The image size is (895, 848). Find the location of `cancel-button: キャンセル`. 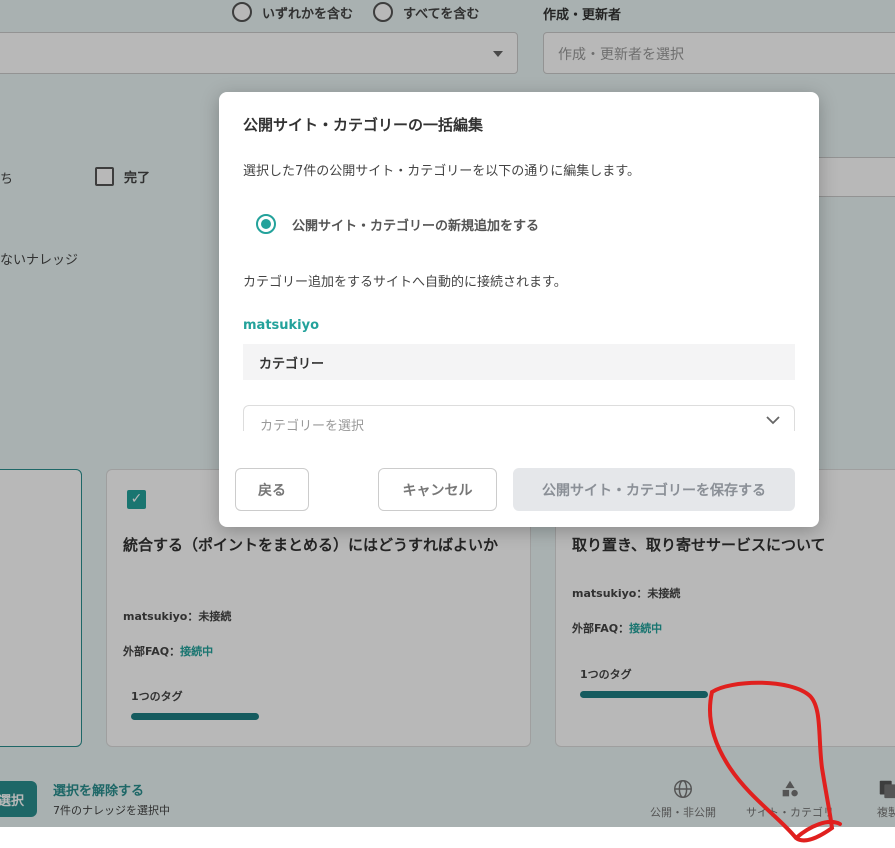

cancel-button: キャンセル is located at coordinates (437, 489).